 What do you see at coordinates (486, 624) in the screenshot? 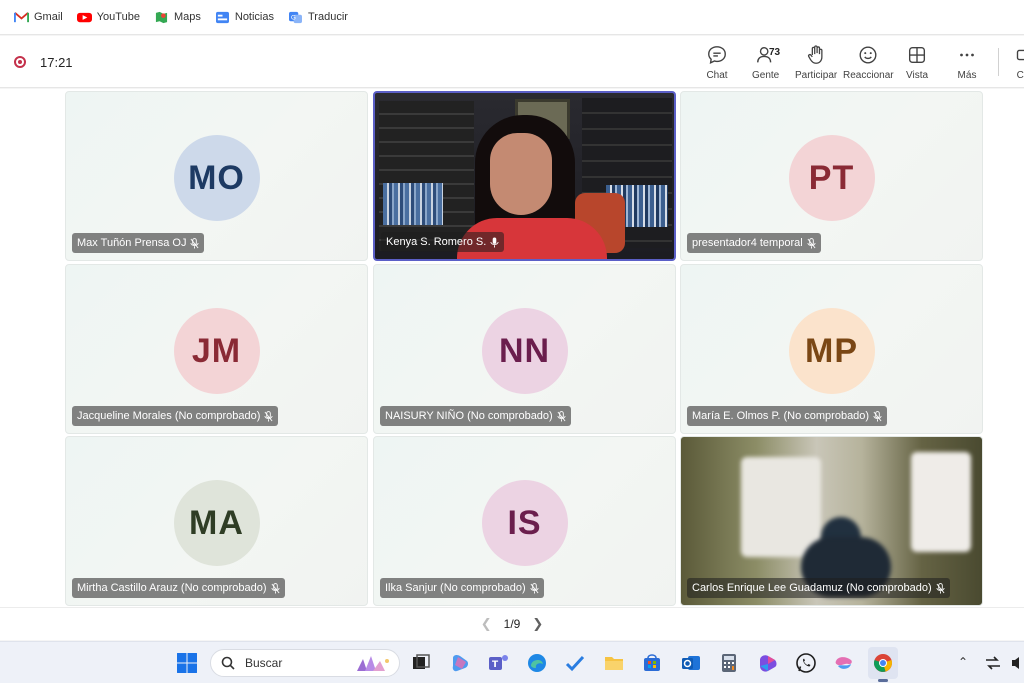
I see `previous-page-button: ❮` at bounding box center [486, 624].